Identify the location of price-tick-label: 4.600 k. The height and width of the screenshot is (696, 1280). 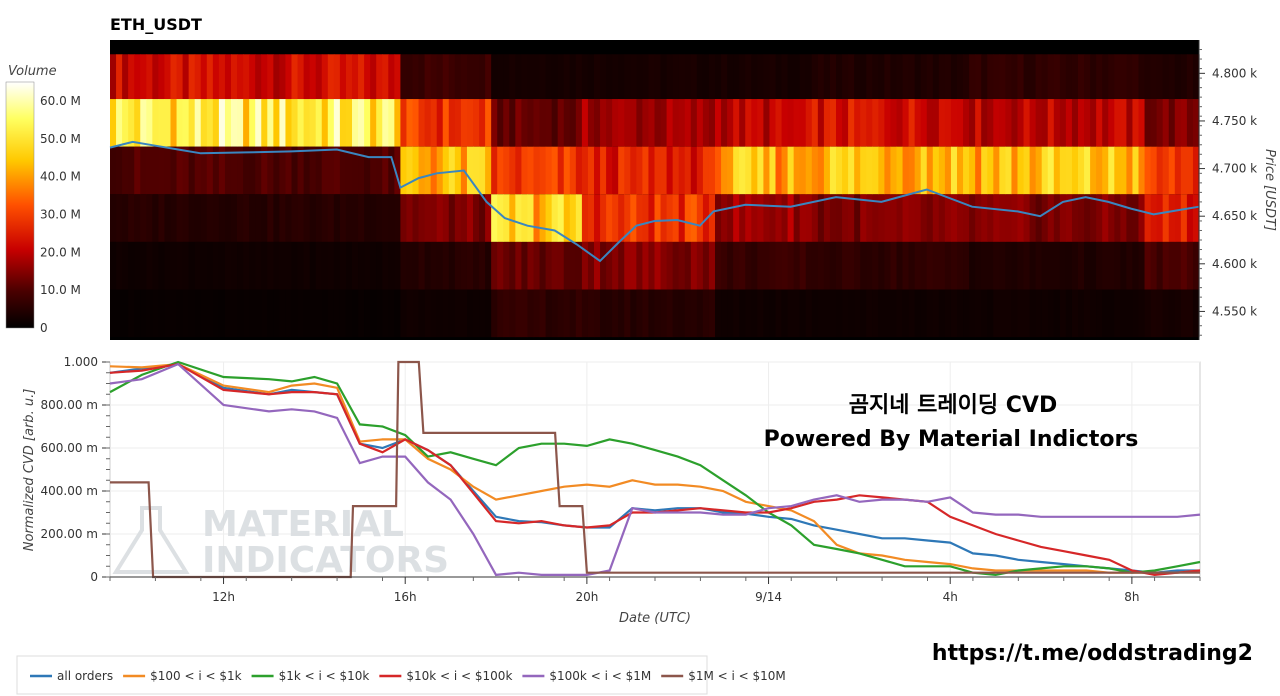
(1234, 264).